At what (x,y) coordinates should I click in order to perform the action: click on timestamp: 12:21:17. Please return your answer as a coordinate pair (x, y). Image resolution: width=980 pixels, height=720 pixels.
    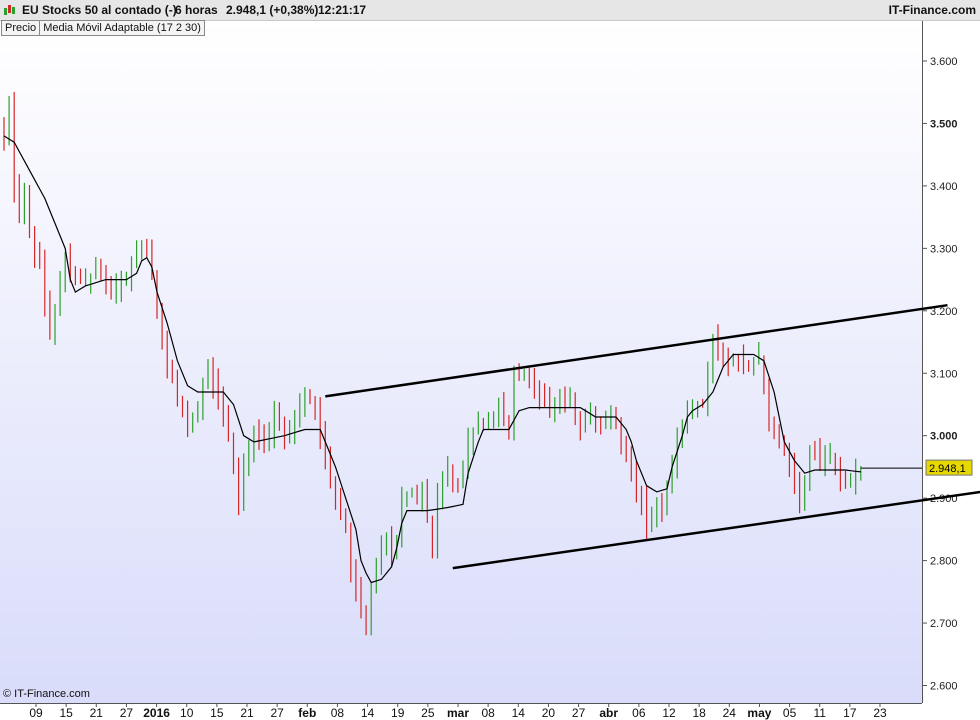
    Looking at the image, I should click on (342, 10).